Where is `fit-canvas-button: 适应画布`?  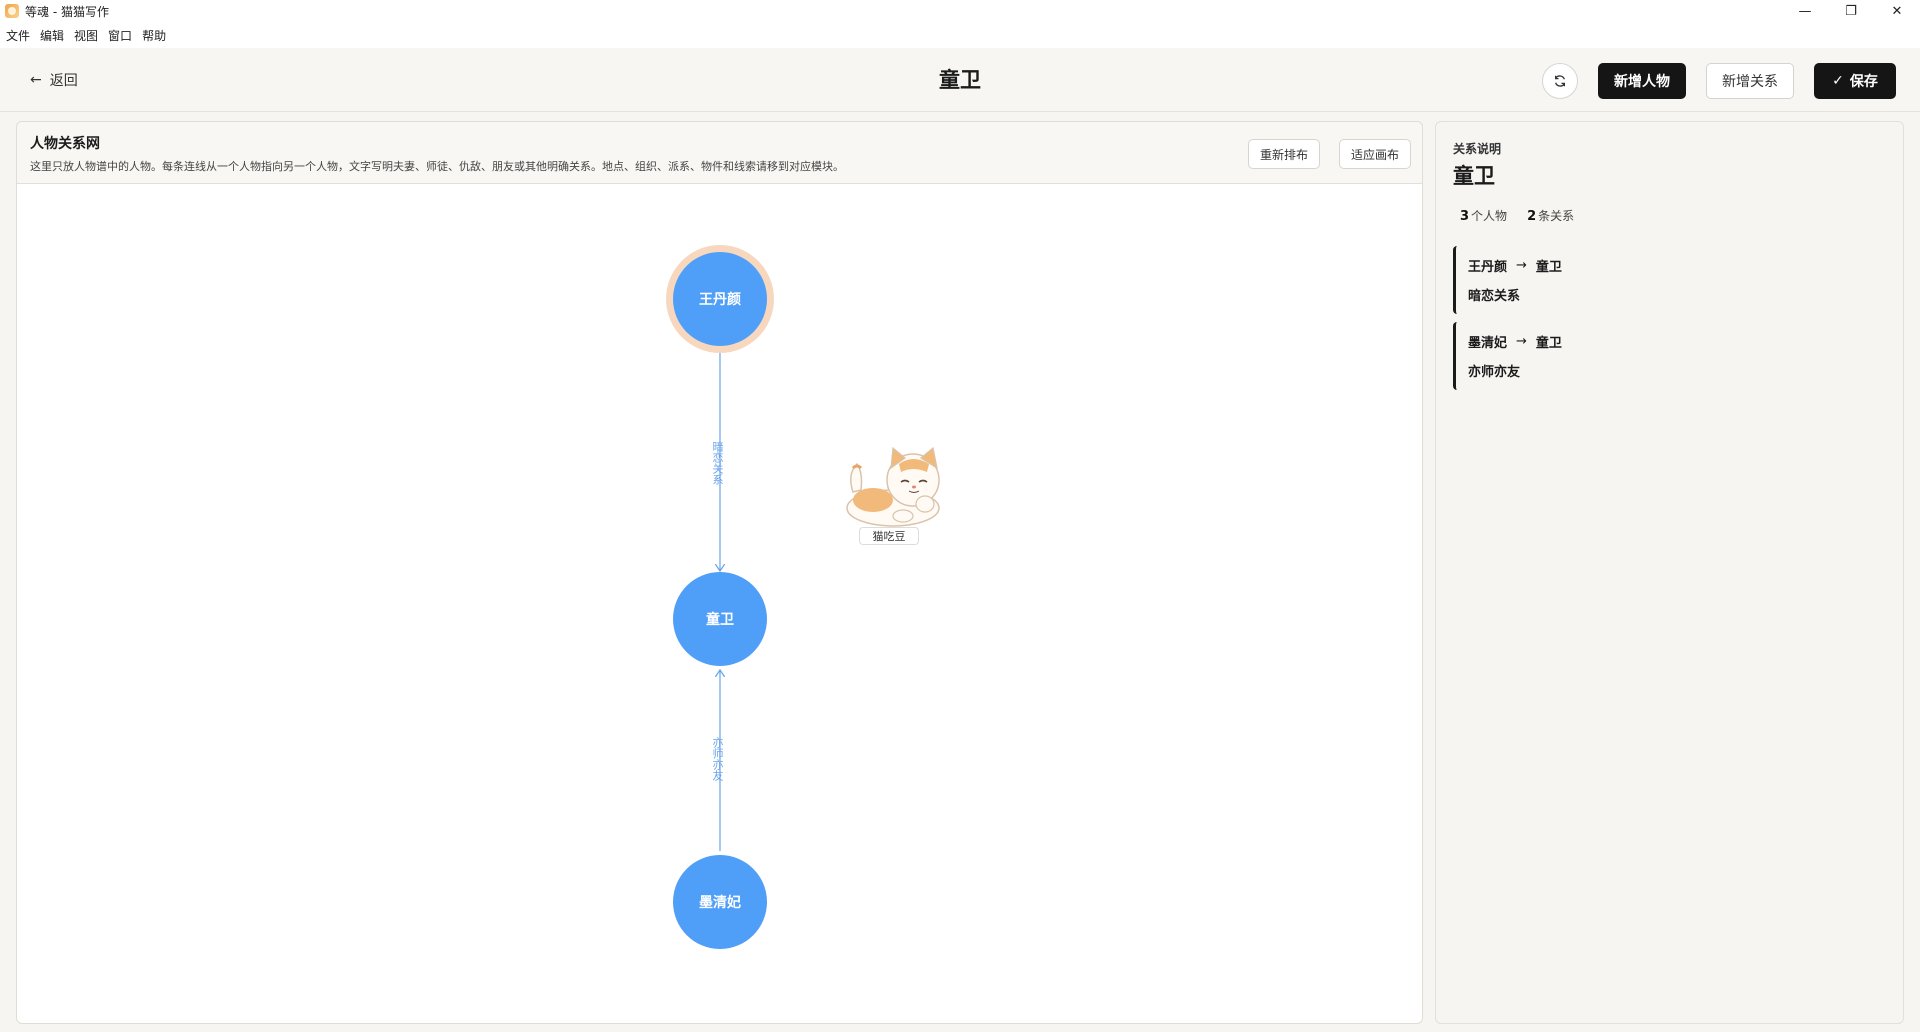
fit-canvas-button: 适应画布 is located at coordinates (1375, 154).